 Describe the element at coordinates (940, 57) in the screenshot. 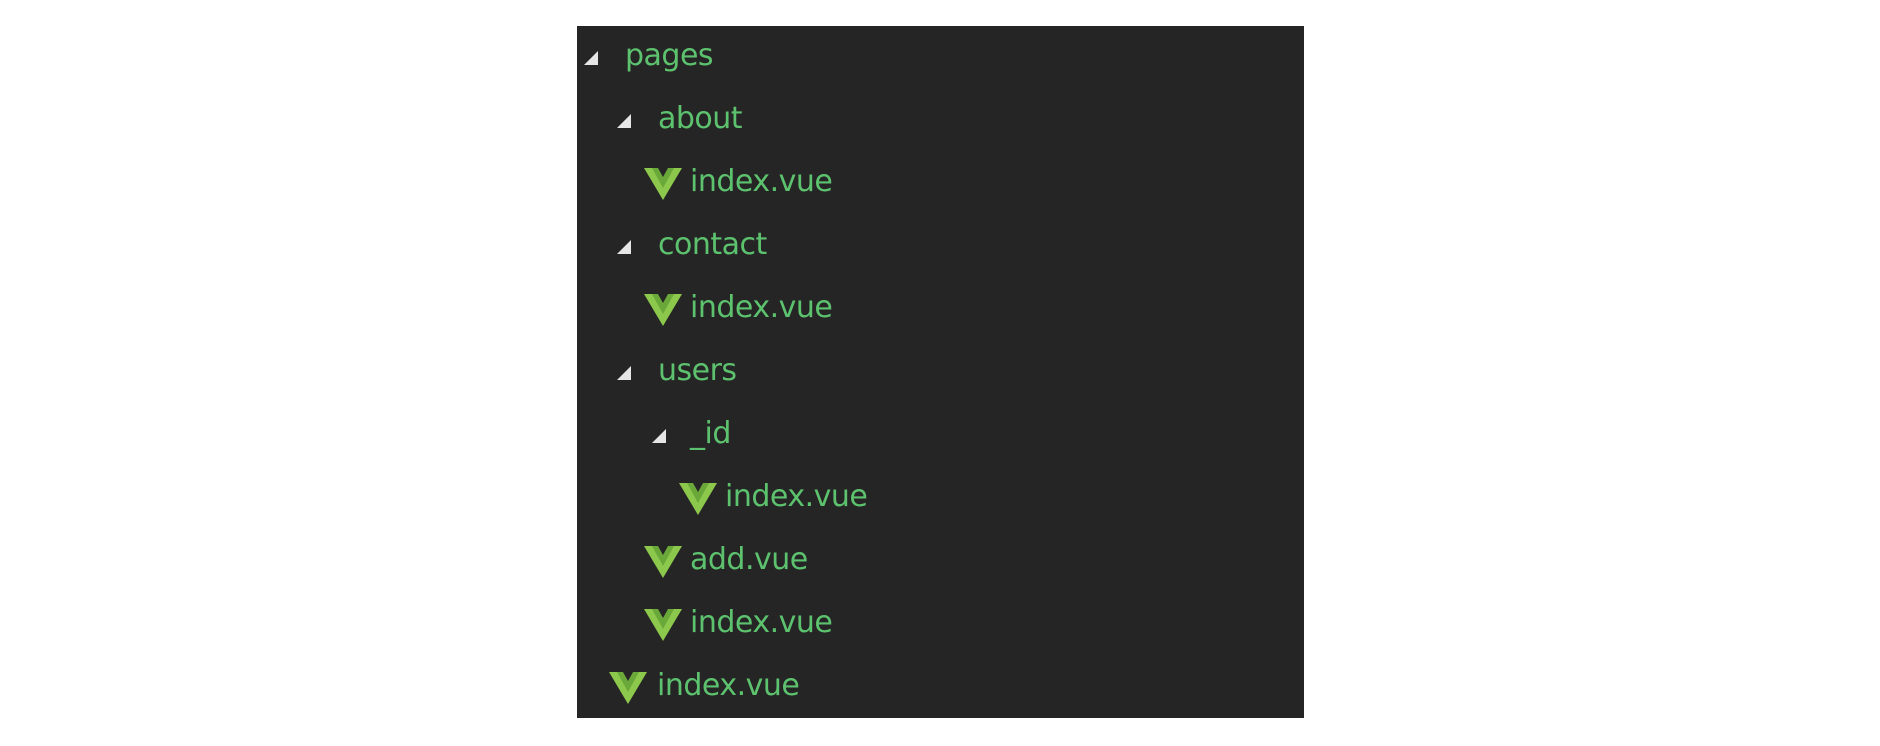

I see `tree-folder-pages: pages` at that location.